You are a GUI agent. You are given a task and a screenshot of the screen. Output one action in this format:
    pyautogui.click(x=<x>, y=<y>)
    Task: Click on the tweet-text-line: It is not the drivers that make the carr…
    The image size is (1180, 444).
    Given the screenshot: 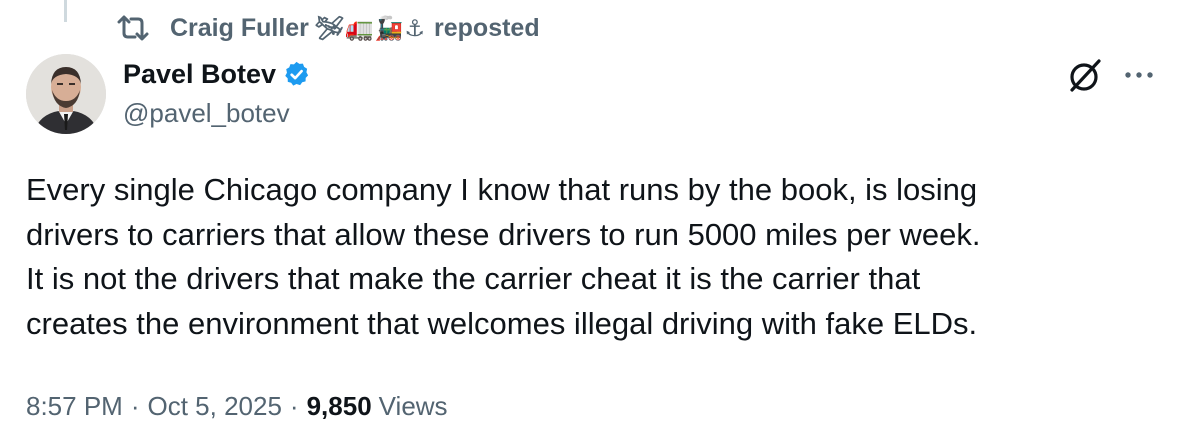 What is the action you would take?
    pyautogui.click(x=473, y=278)
    